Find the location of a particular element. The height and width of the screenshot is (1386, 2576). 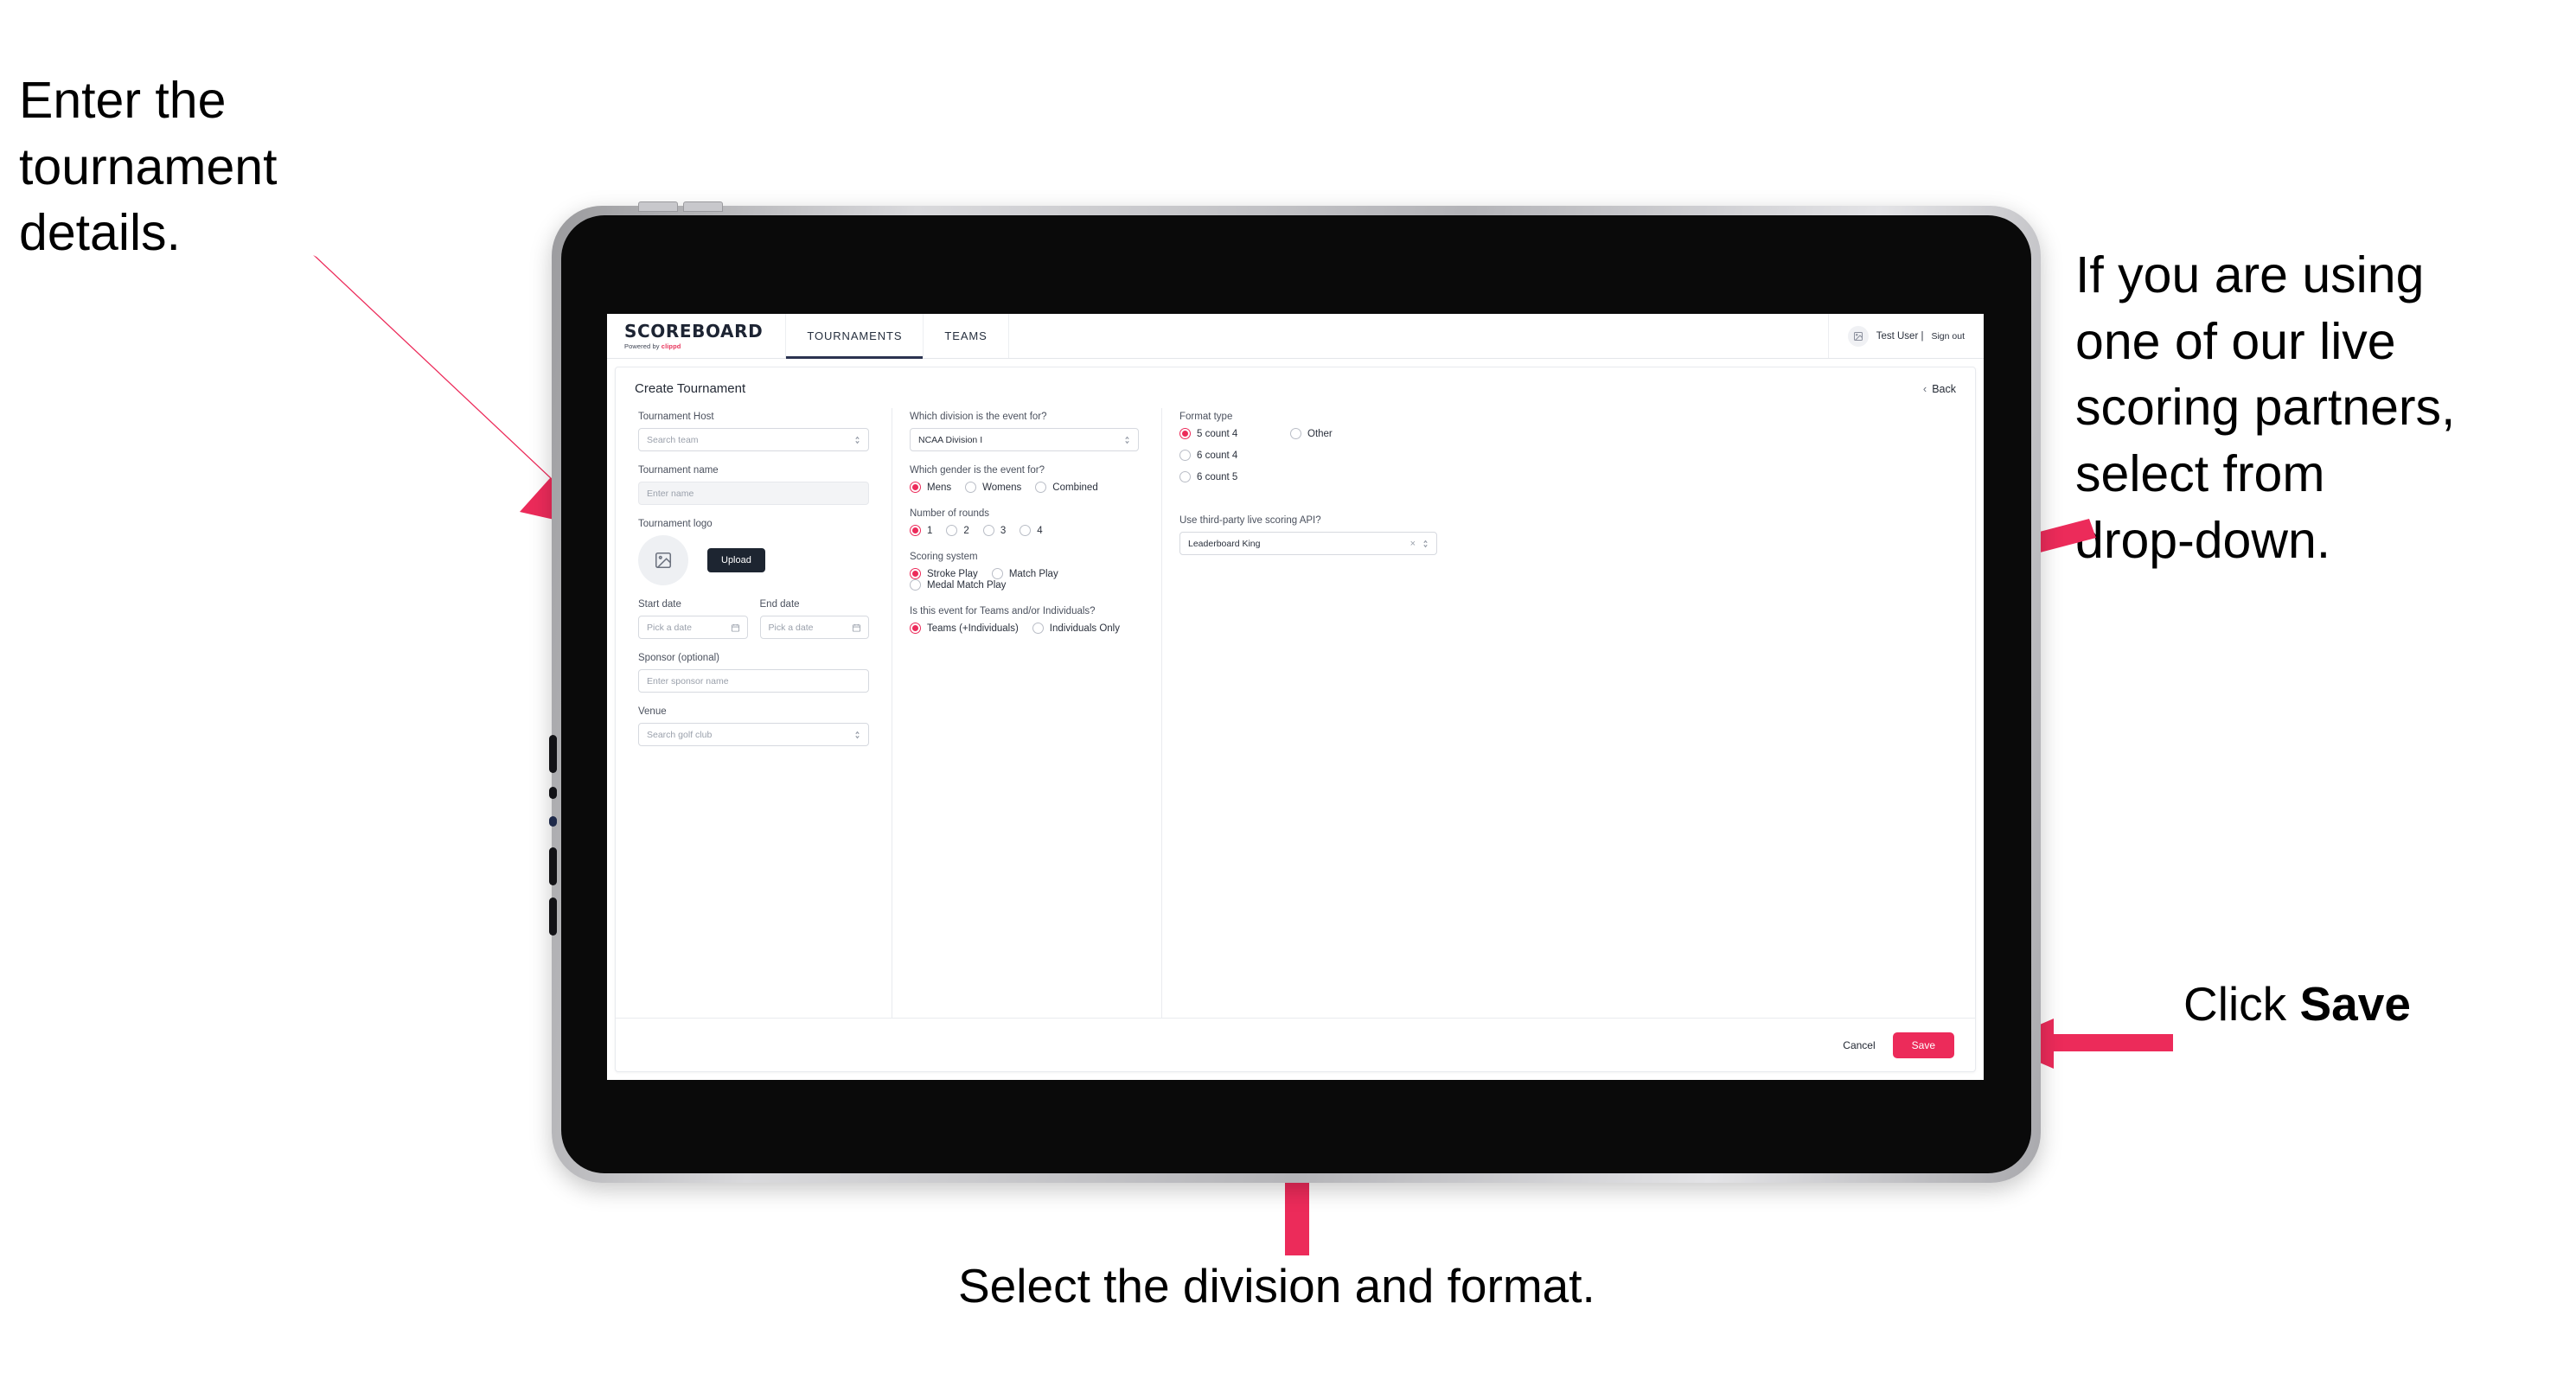

radio-individuals-only: Individuals Only is located at coordinates (1076, 628).